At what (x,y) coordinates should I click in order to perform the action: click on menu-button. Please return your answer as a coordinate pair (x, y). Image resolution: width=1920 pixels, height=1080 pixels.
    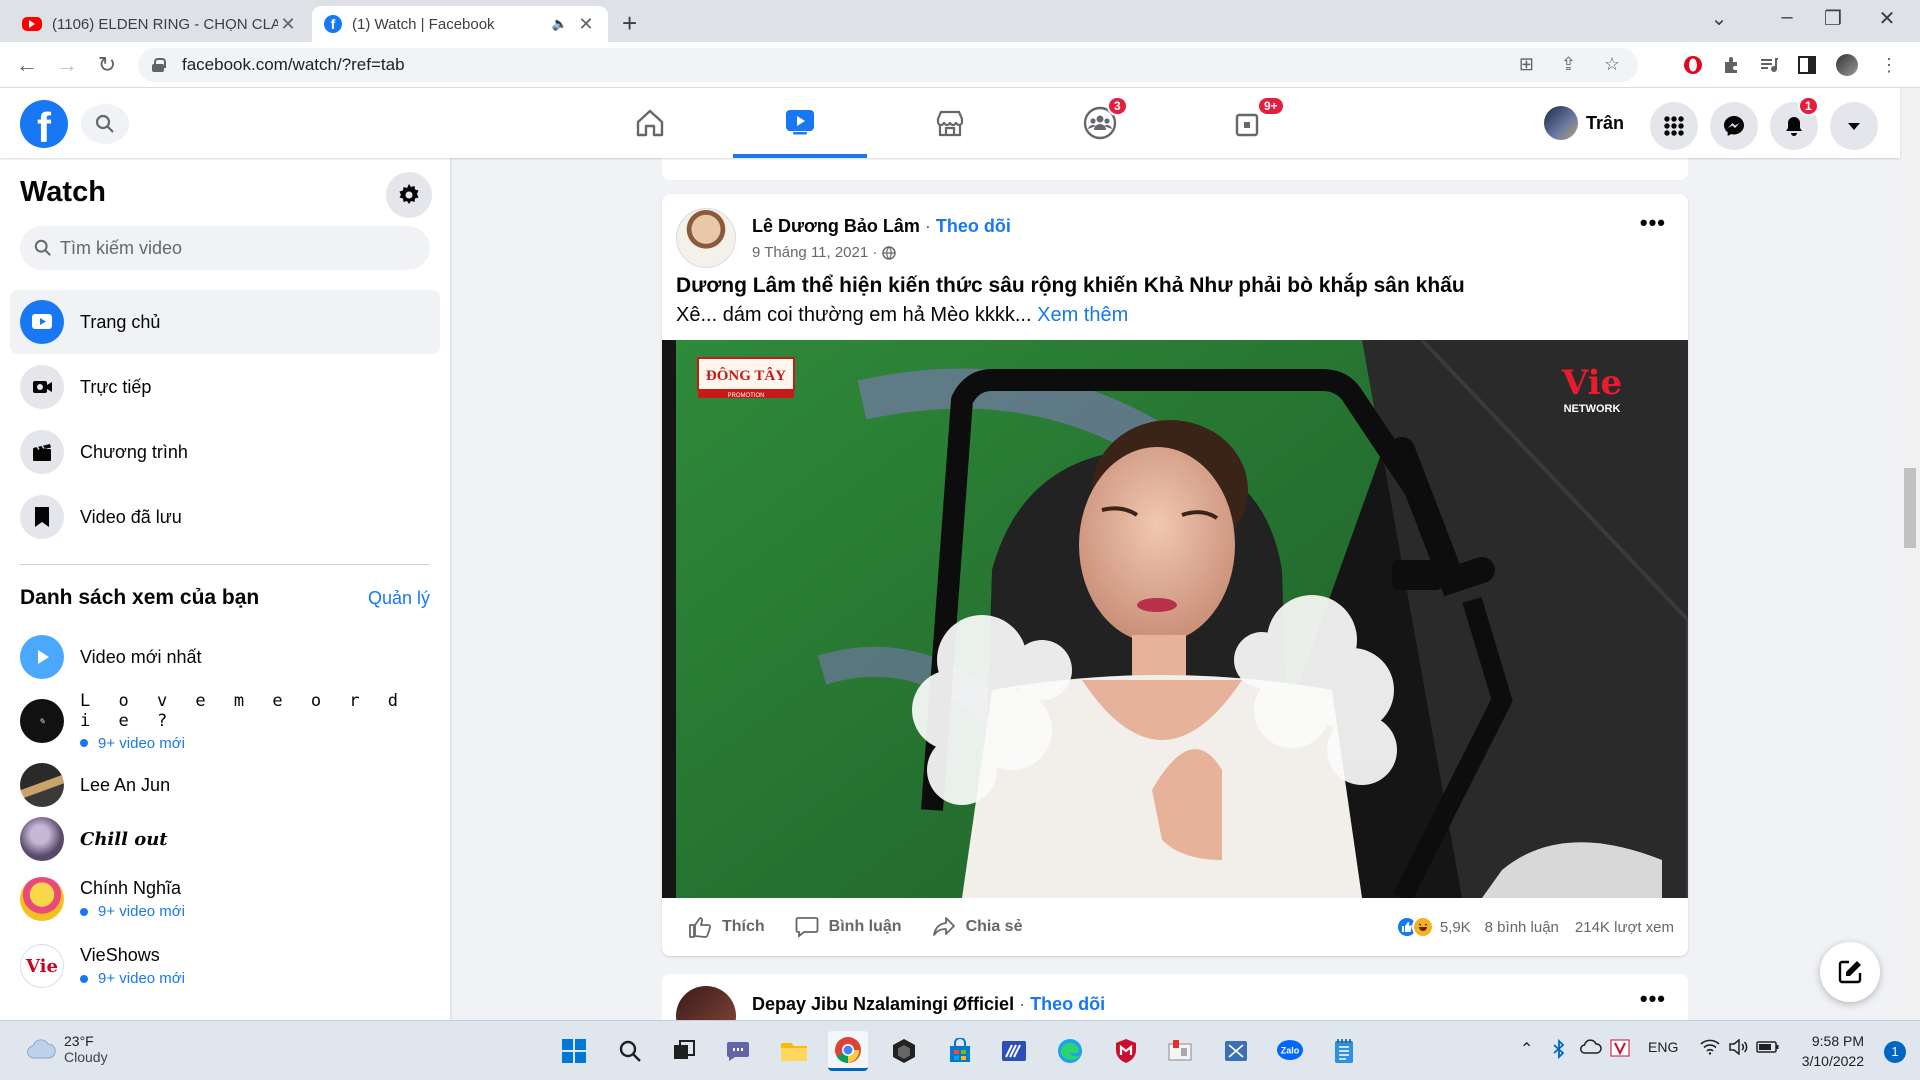
    Looking at the image, I should click on (1674, 126).